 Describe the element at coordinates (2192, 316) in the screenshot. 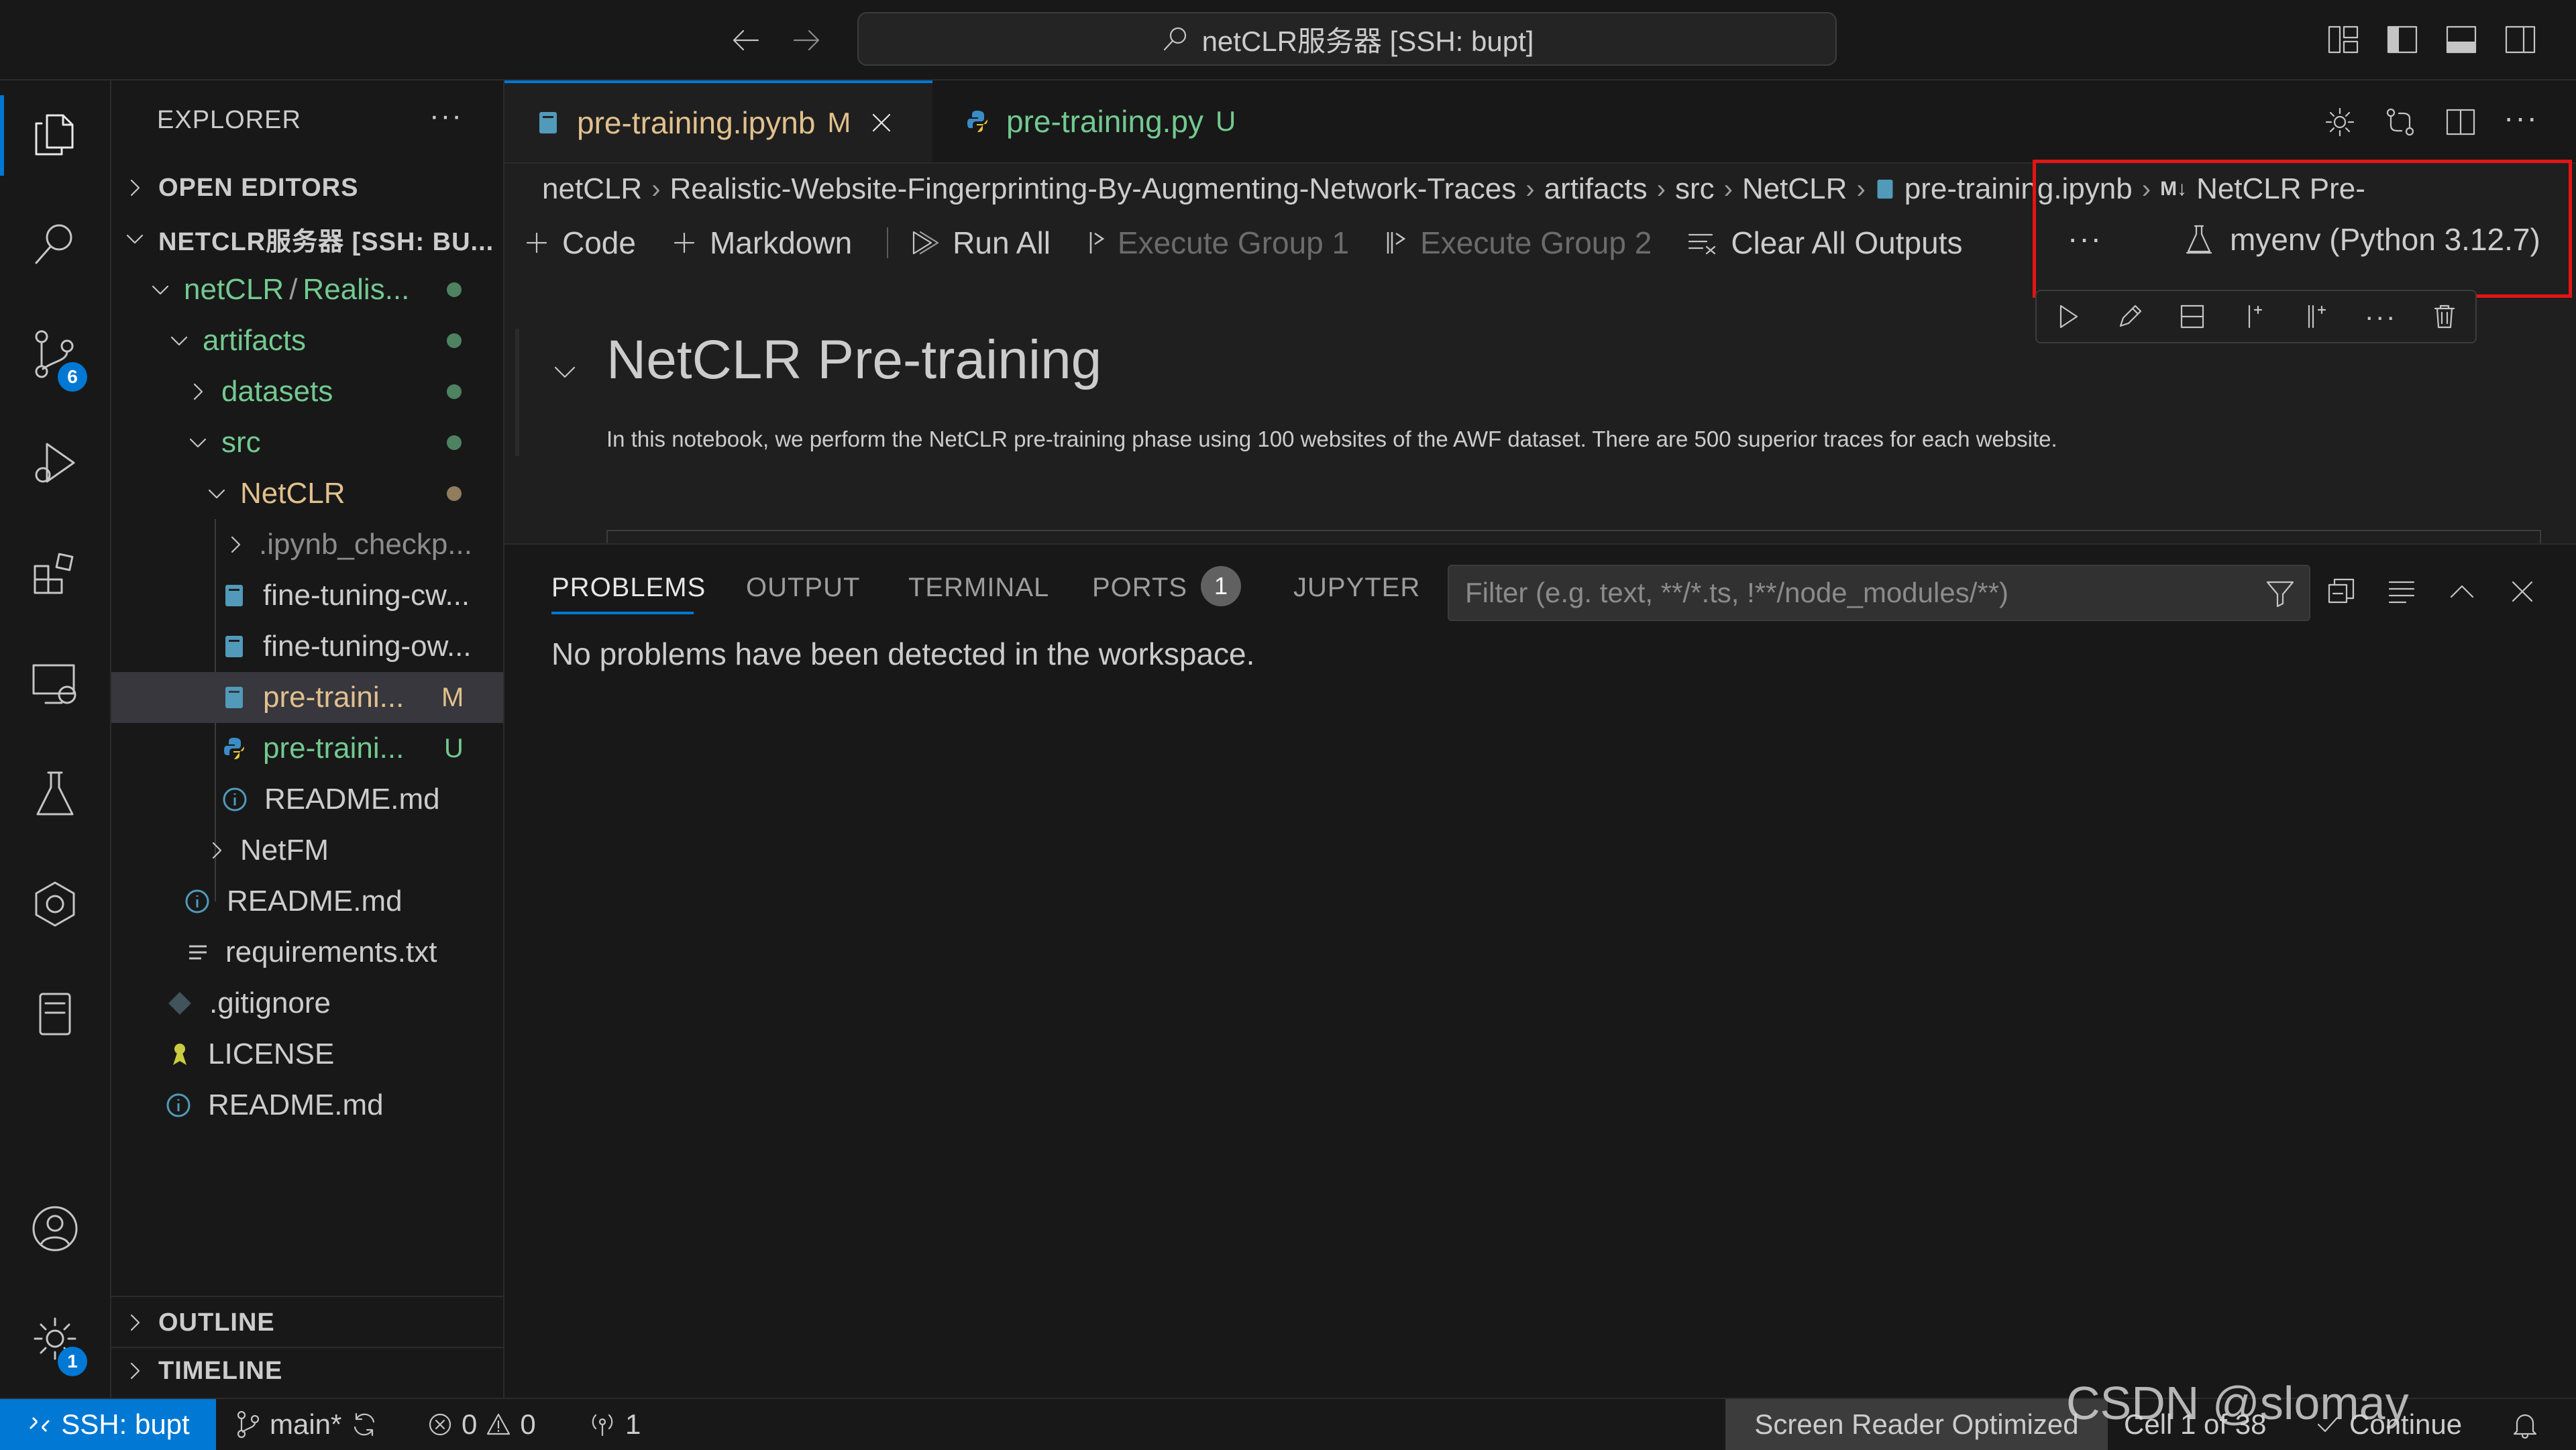

I see `split-cell-icon` at that location.